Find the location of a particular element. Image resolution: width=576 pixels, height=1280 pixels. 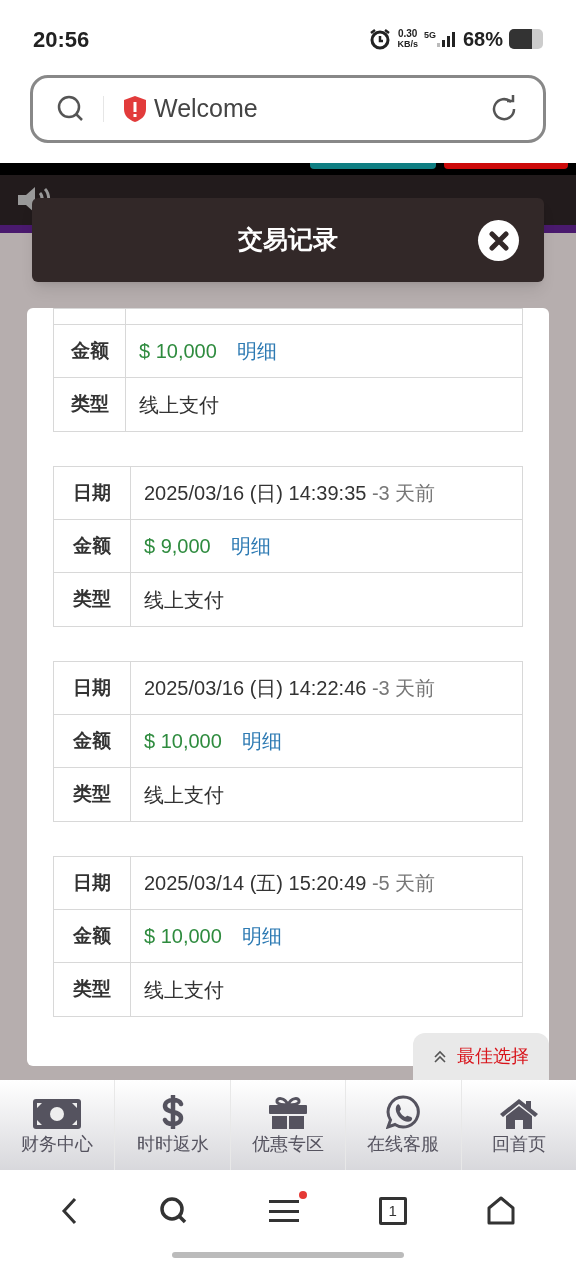

clock-time: 20:56 is located at coordinates (61, 39).